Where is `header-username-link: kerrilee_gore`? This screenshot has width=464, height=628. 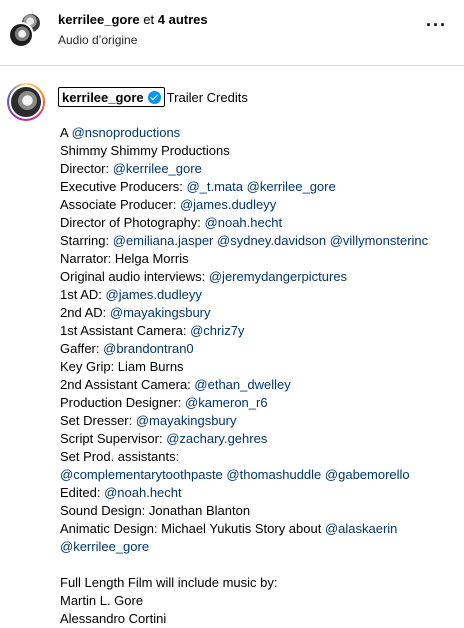 header-username-link: kerrilee_gore is located at coordinates (99, 19).